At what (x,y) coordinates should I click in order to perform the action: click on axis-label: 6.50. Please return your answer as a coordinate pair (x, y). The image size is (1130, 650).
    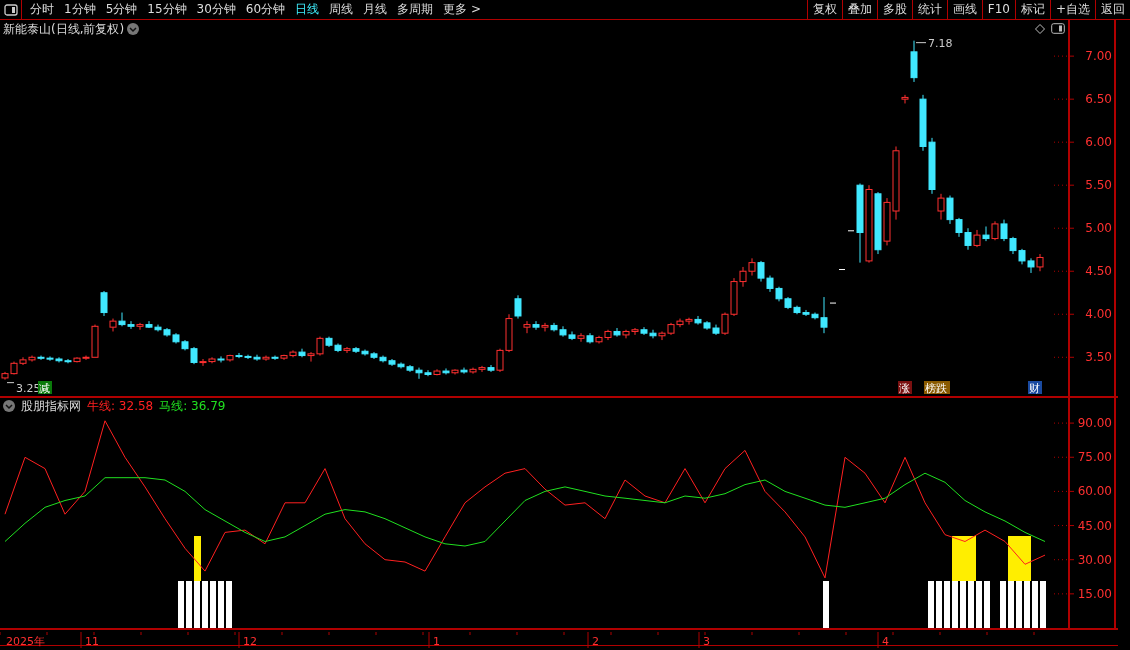
    Looking at the image, I should click on (1098, 99).